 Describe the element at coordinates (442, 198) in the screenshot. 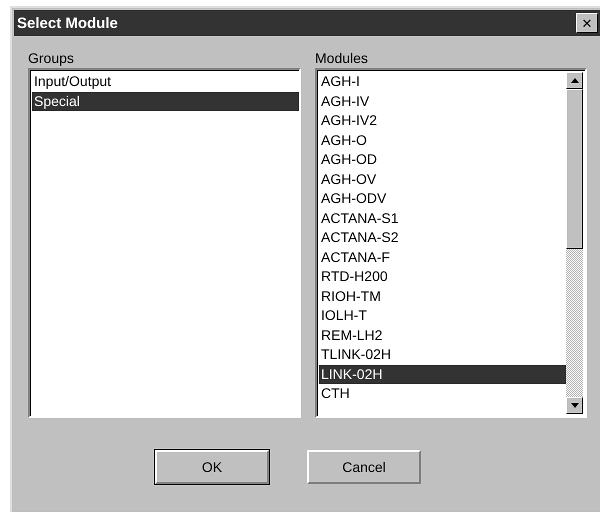

I see `module-item: AGH-ODV` at that location.